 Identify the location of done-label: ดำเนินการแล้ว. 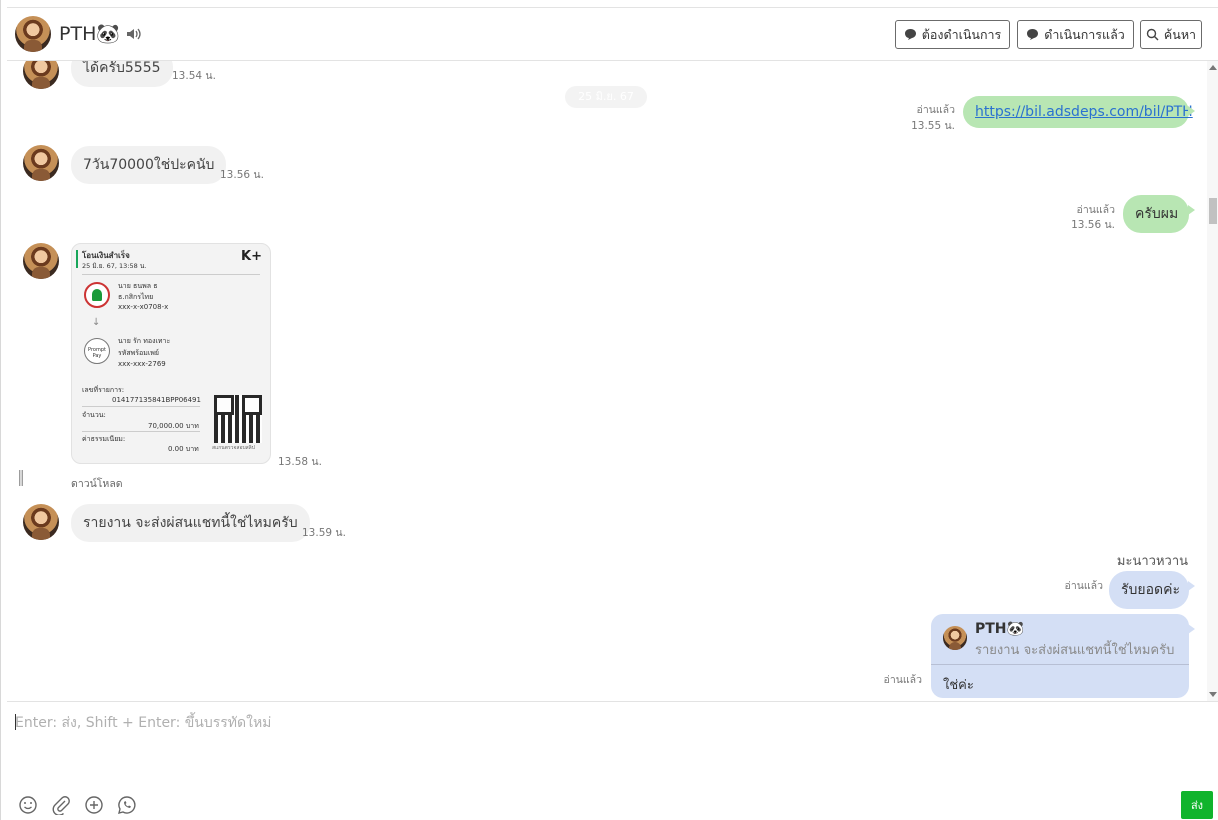
(1084, 34).